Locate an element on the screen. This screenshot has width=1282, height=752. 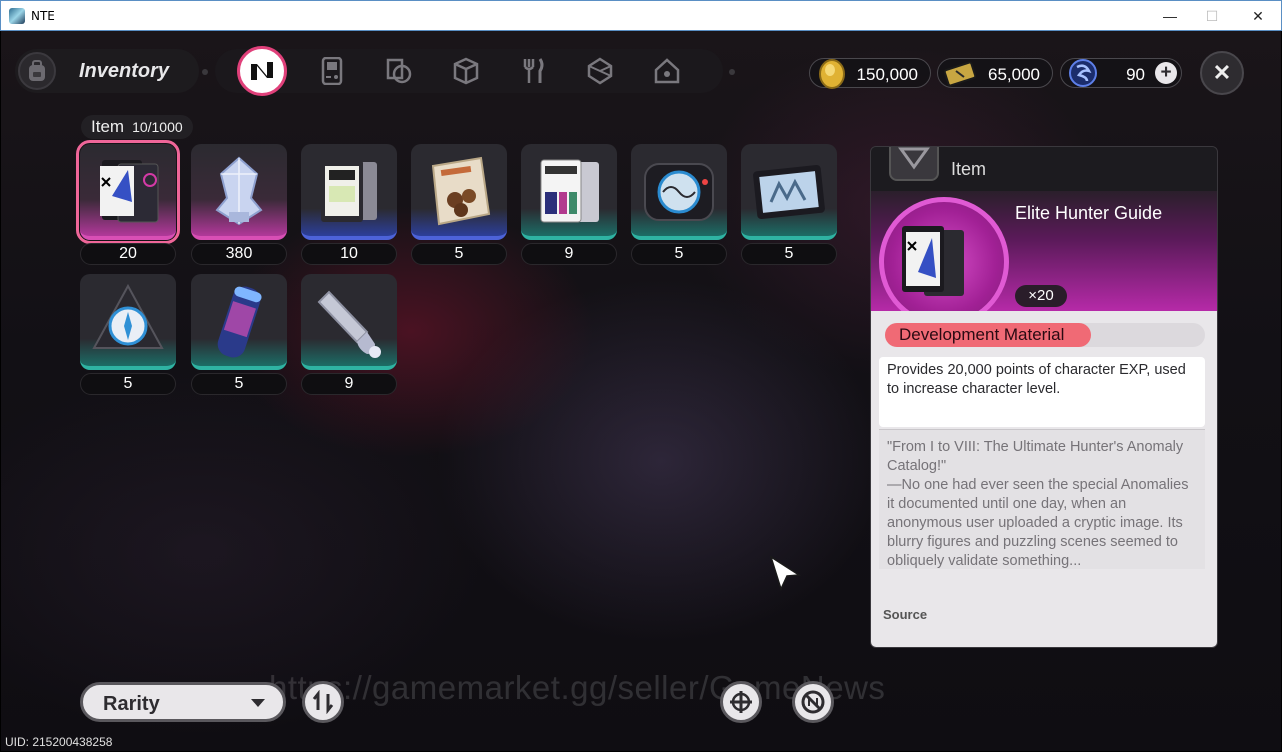
user-id: UID: 215200438258 is located at coordinates (59, 742).